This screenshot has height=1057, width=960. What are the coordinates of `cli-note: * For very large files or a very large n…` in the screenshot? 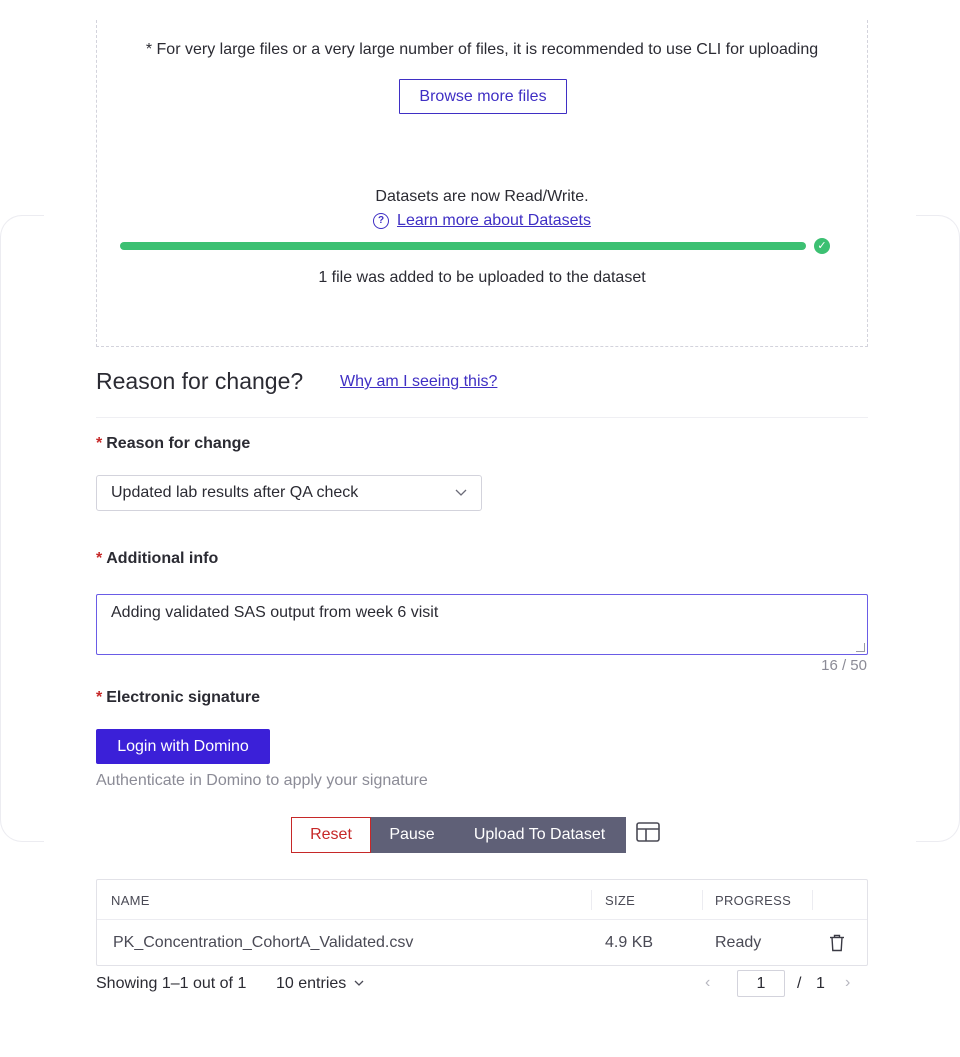 It's located at (482, 49).